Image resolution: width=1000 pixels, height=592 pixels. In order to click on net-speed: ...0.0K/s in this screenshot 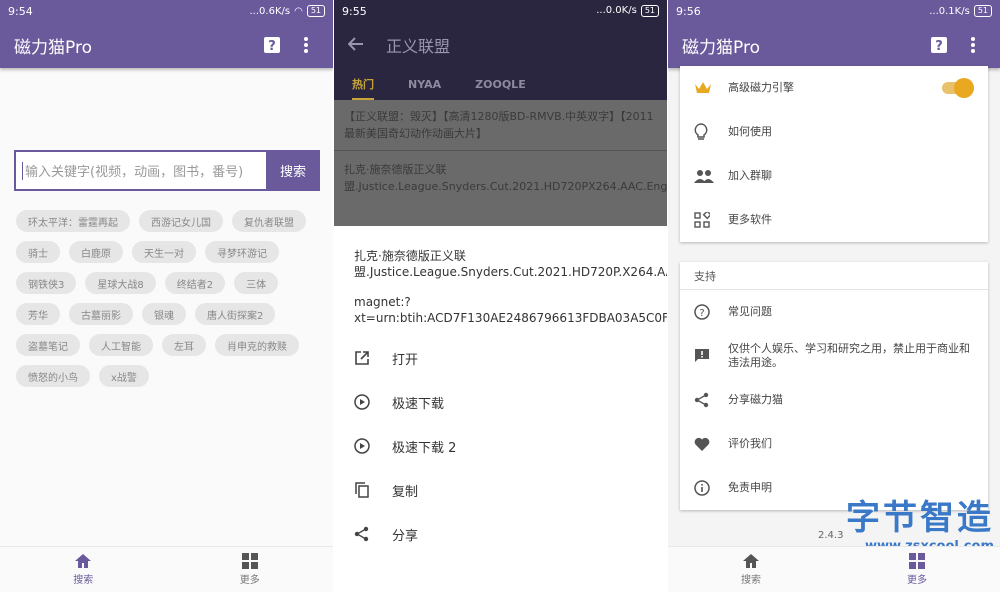, I will do `click(616, 10)`.